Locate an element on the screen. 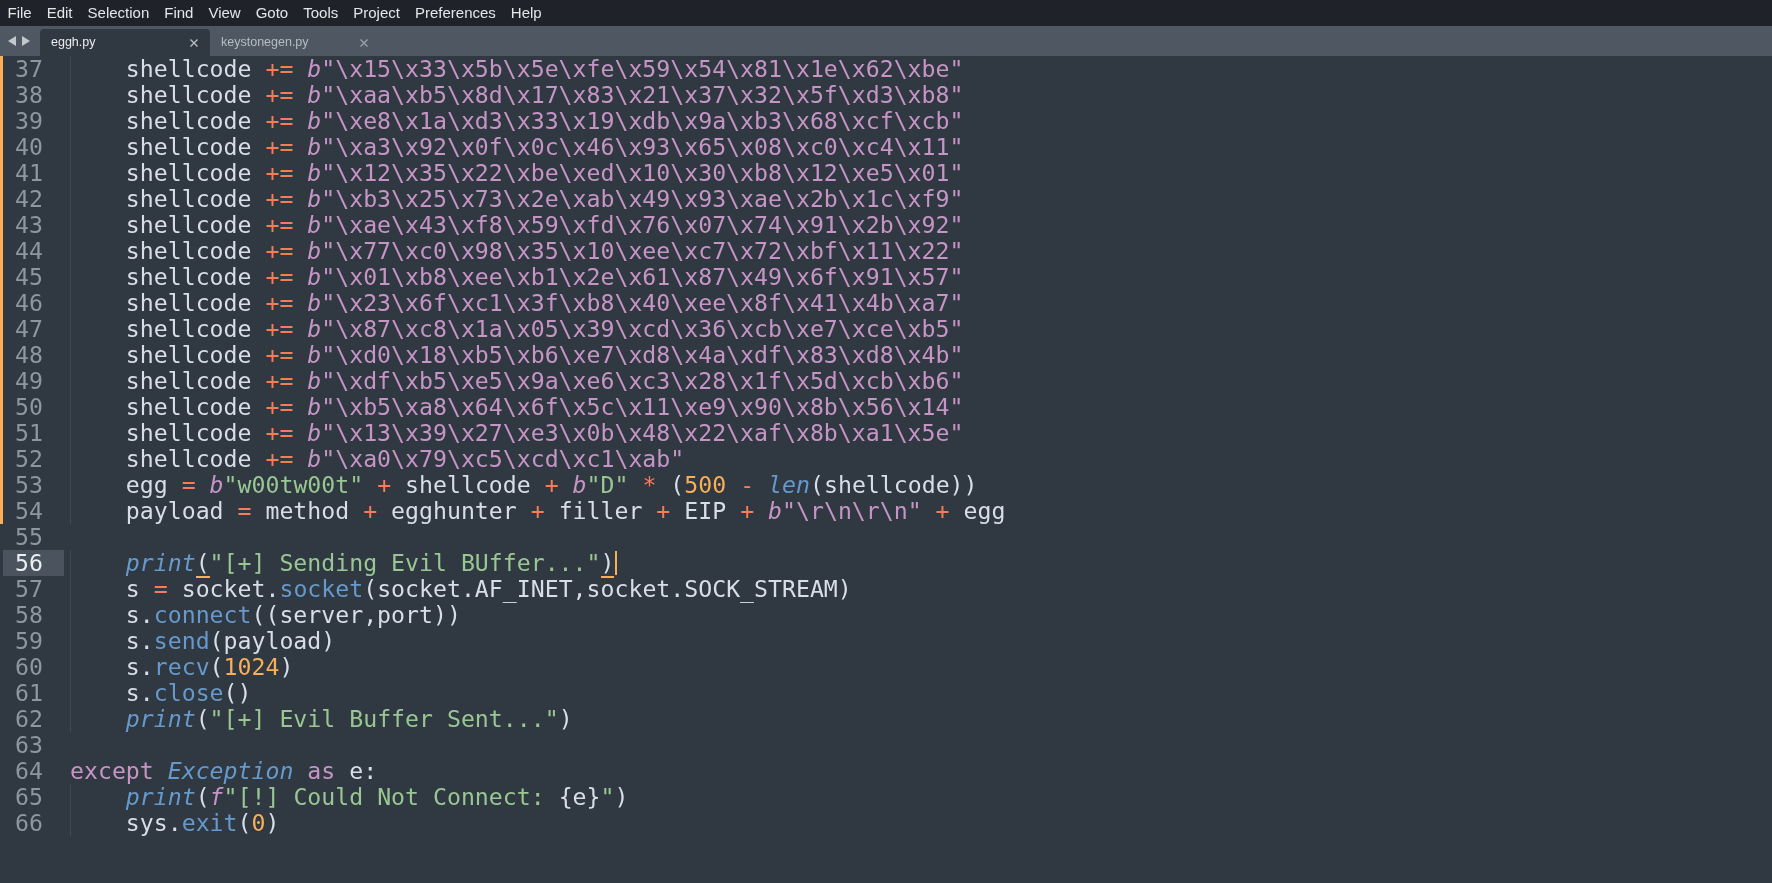 The image size is (1772, 883). line-number: 59 is located at coordinates (29, 641).